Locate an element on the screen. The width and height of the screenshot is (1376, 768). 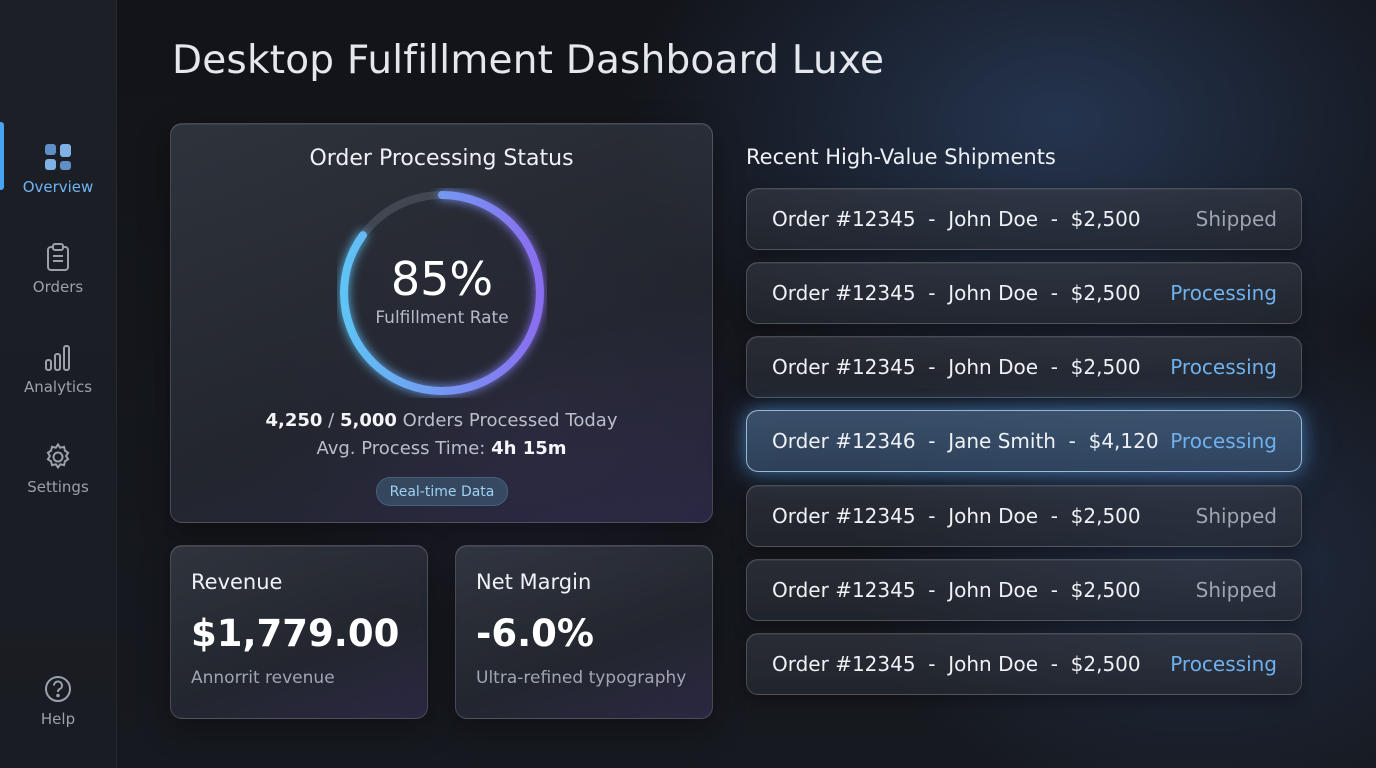
active-indicator is located at coordinates (2, 156).